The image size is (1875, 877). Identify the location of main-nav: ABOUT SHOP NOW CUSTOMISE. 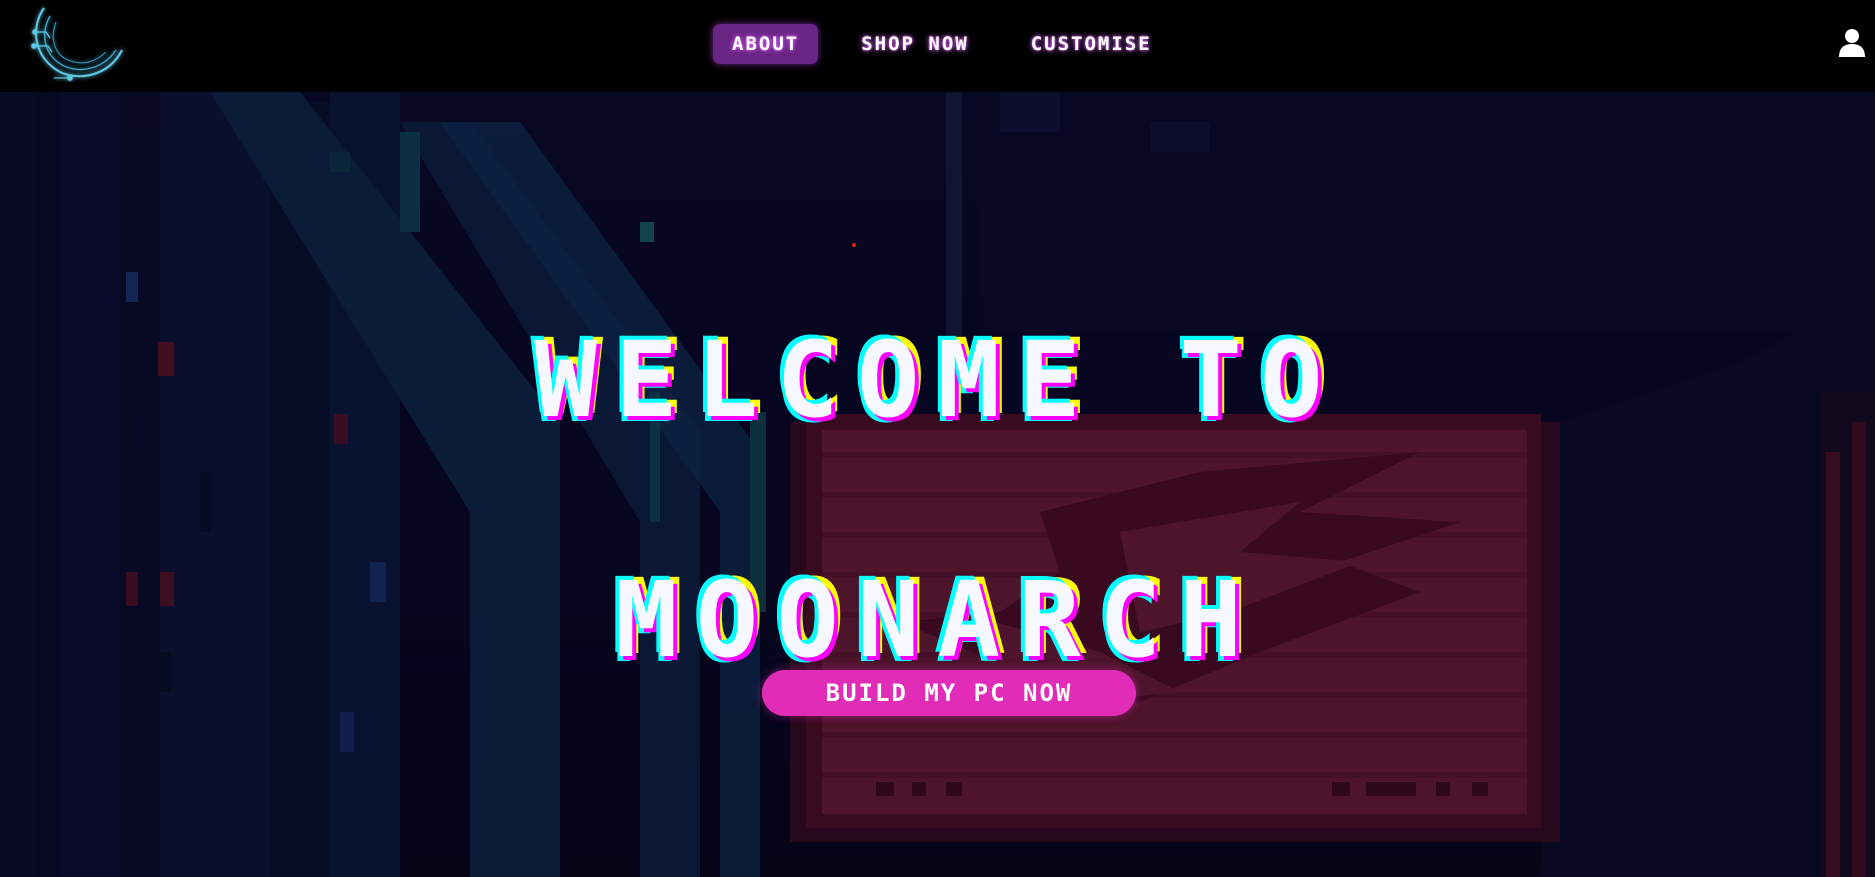
(942, 44).